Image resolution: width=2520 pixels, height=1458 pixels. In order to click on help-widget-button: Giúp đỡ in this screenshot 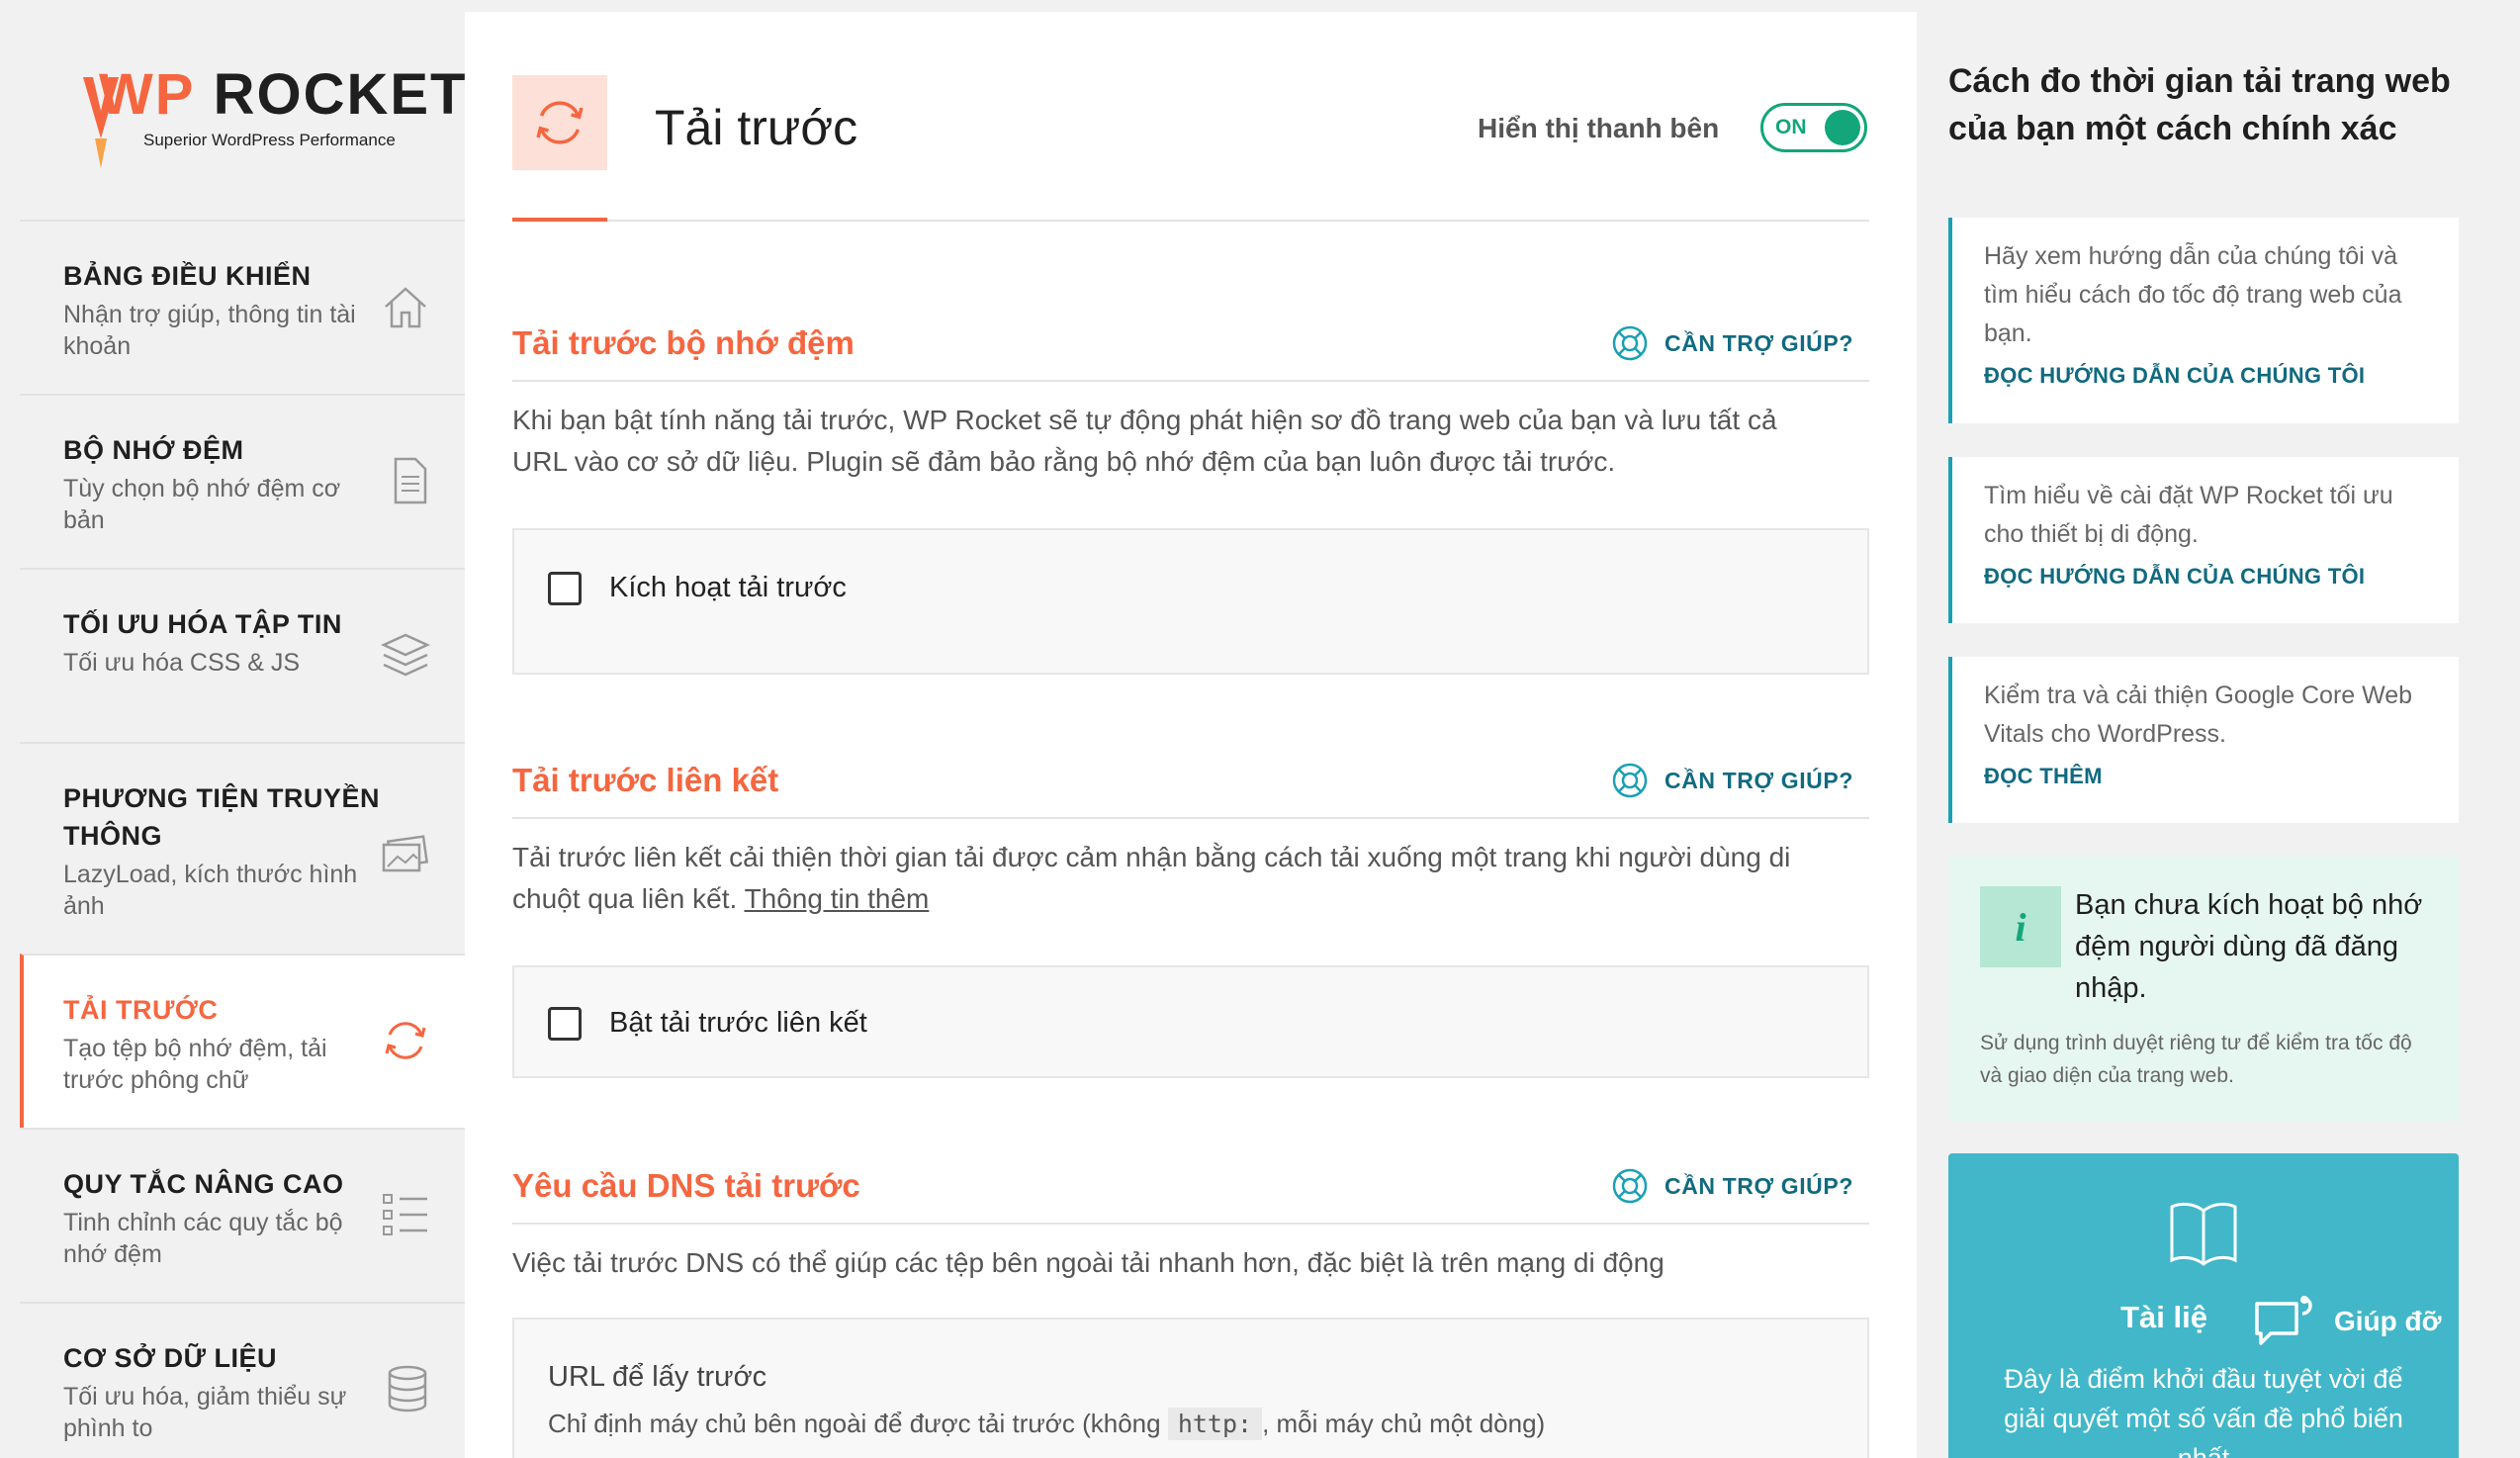, I will do `click(2342, 1321)`.